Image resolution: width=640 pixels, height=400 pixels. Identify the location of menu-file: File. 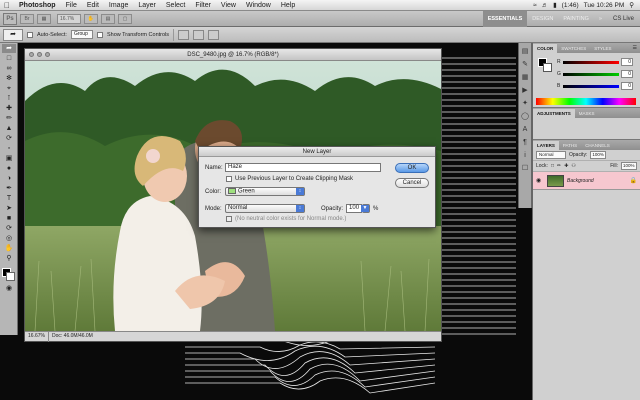
(71, 5).